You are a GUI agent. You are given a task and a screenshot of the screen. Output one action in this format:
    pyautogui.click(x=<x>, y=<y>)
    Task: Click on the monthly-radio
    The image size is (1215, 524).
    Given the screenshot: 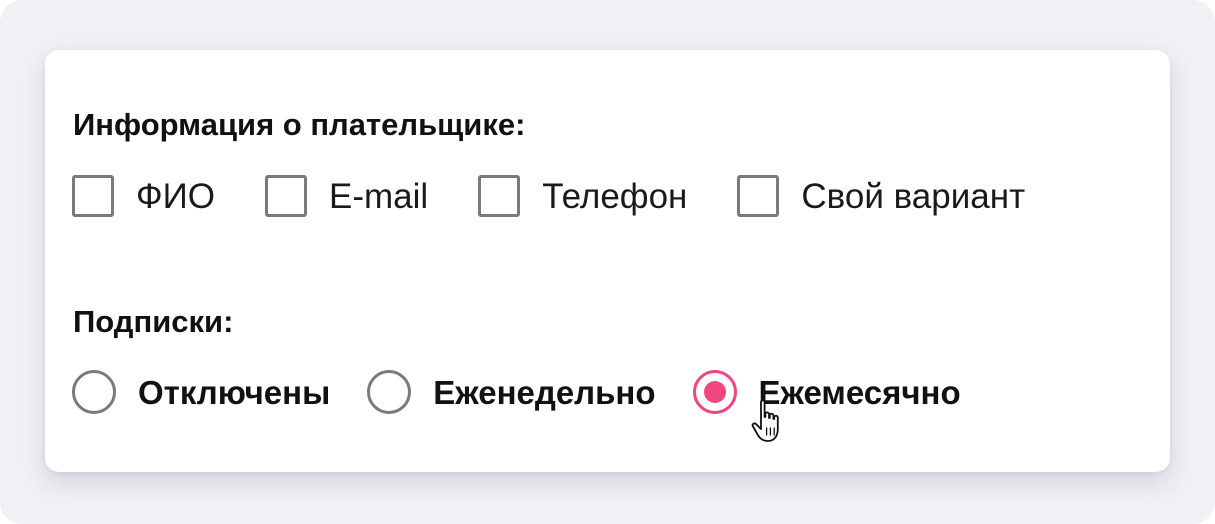 What is the action you would take?
    pyautogui.click(x=714, y=392)
    